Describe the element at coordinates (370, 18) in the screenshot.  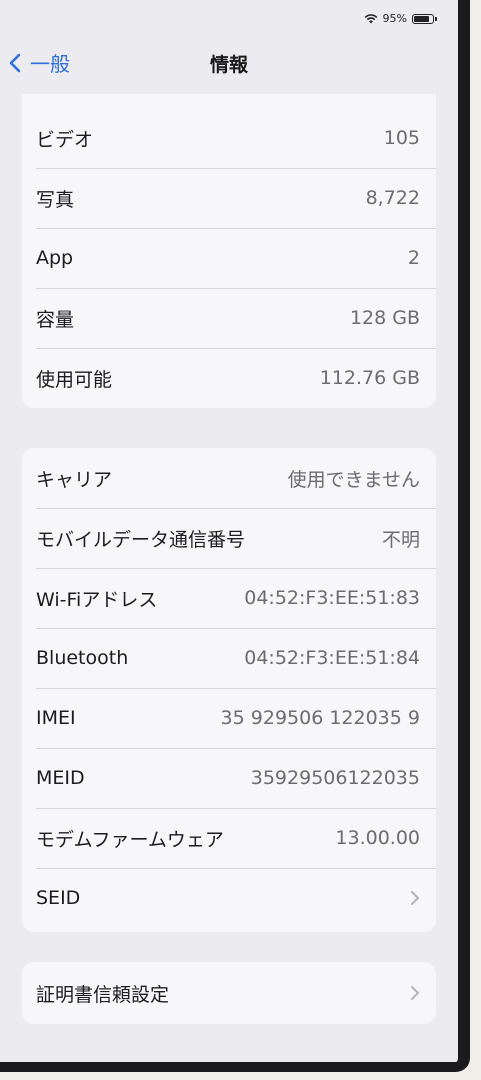
I see `wifi-icon` at that location.